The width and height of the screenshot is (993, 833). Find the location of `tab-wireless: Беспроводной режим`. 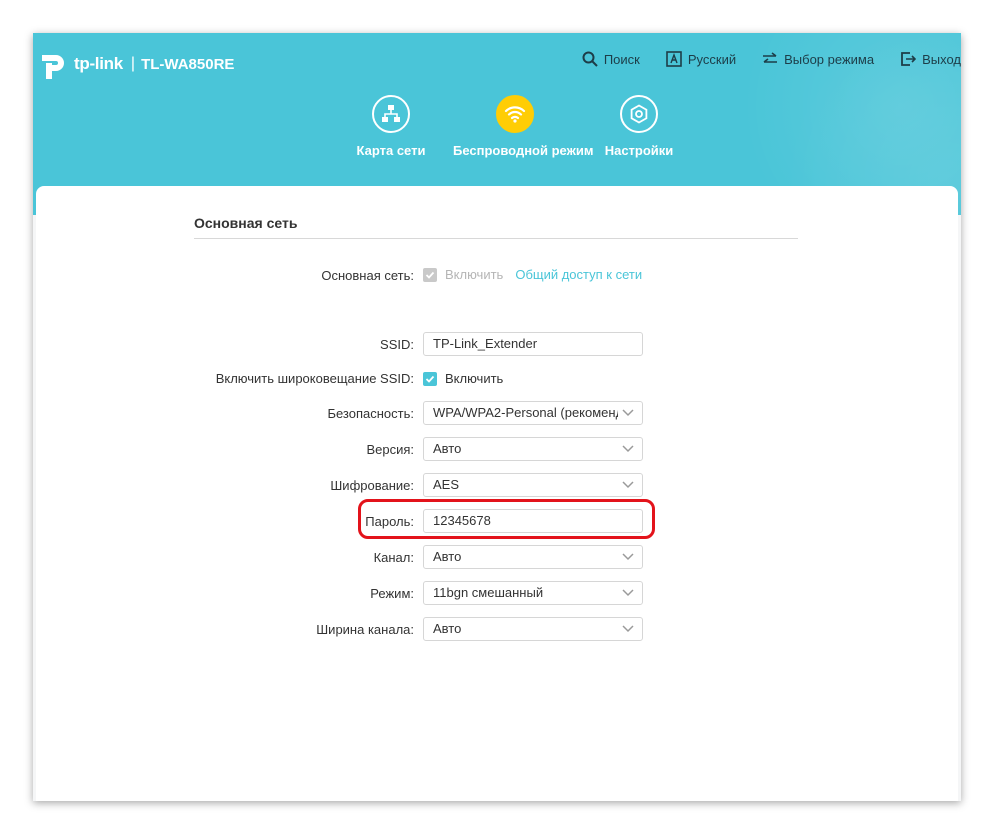

tab-wireless: Беспроводной режим is located at coordinates (523, 155).